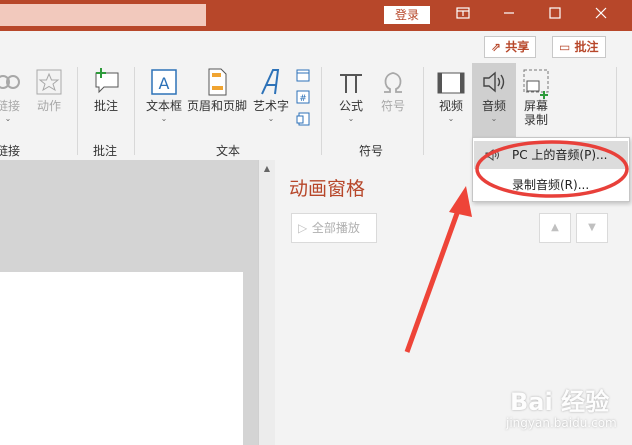 The width and height of the screenshot is (632, 445). Describe the element at coordinates (552, 169) in the screenshot. I see `highlight-ellipse` at that location.